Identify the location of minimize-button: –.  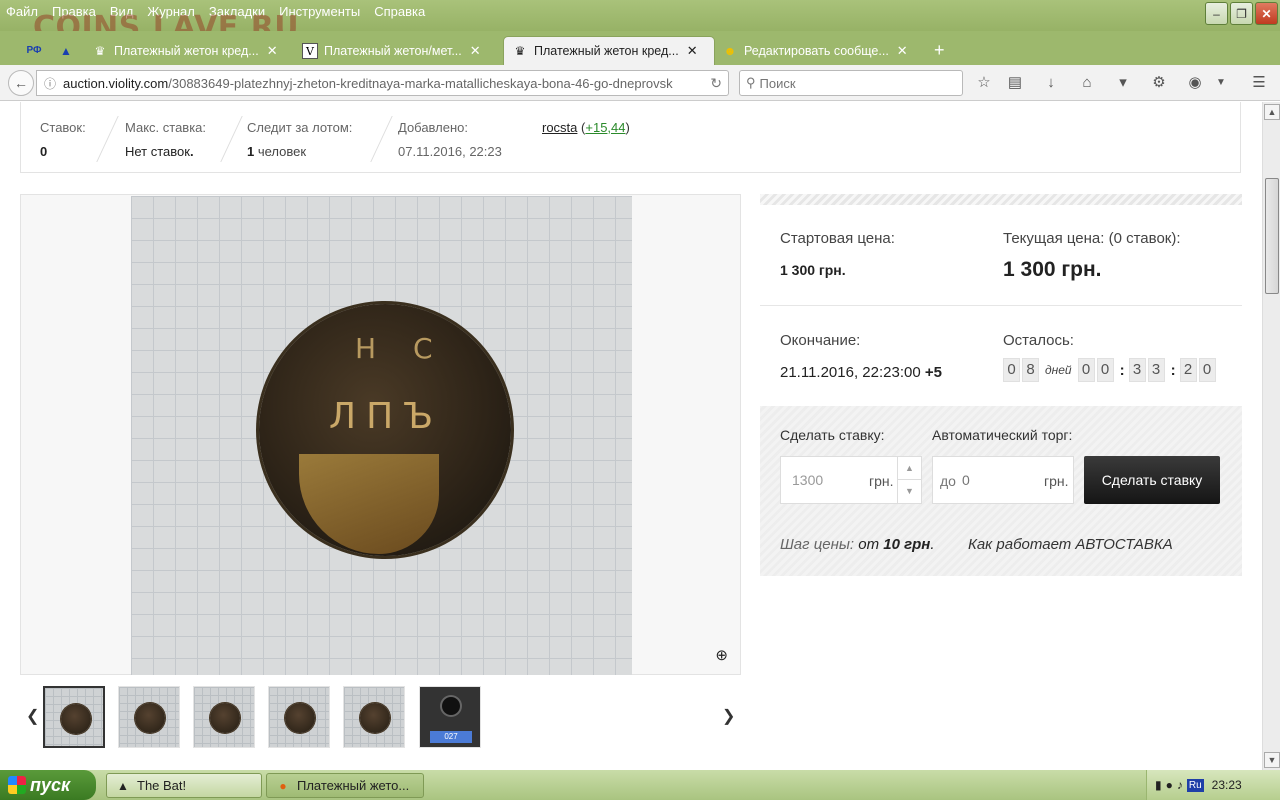
(1216, 13).